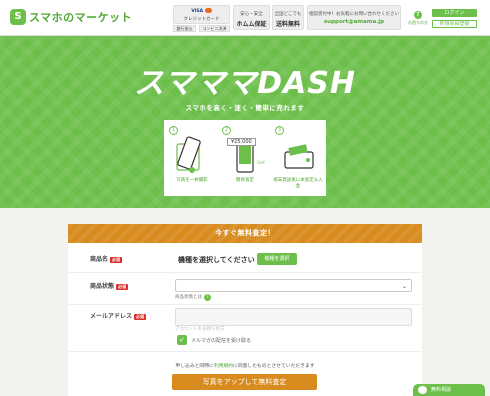 The height and width of the screenshot is (396, 490). I want to click on guarantee-box: 安心・安全 ホムム保証, so click(251, 17).